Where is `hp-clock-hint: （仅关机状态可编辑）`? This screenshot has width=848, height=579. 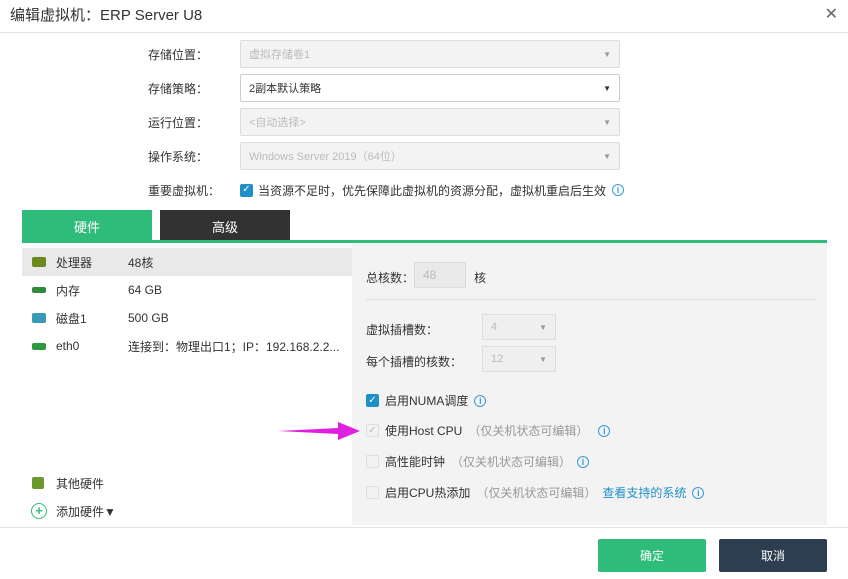 hp-clock-hint: （仅关机状态可编辑） is located at coordinates (511, 462).